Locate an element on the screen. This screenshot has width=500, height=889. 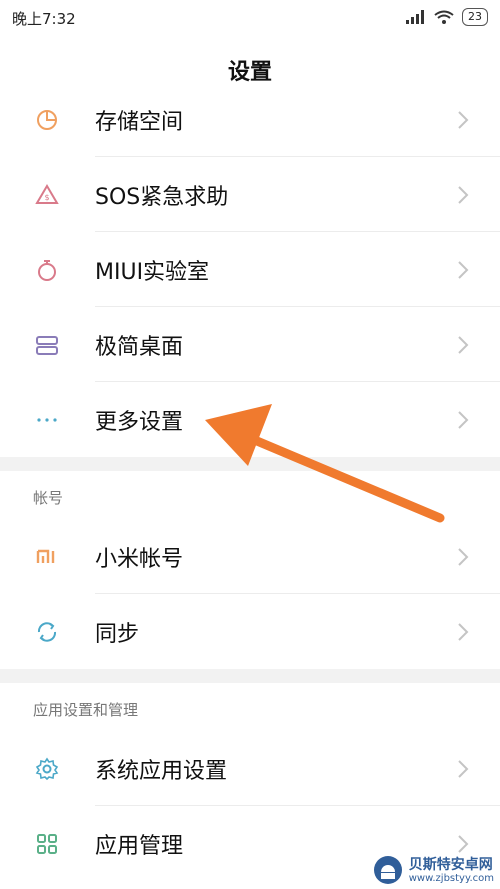
watermark: 贝斯特安卓网 www.zjbstyy.com is located at coordinates (433, 870).